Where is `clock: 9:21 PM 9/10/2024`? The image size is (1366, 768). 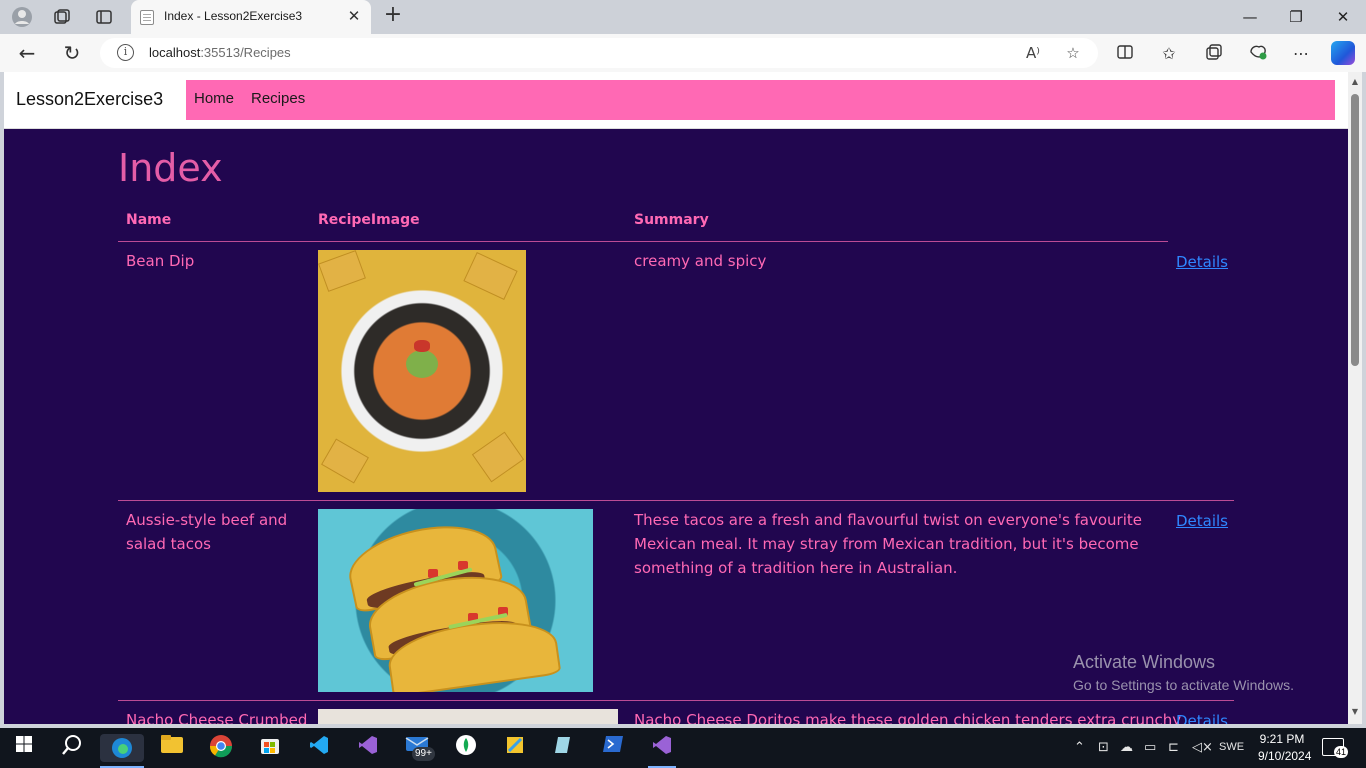 clock: 9:21 PM 9/10/2024 is located at coordinates (1285, 748).